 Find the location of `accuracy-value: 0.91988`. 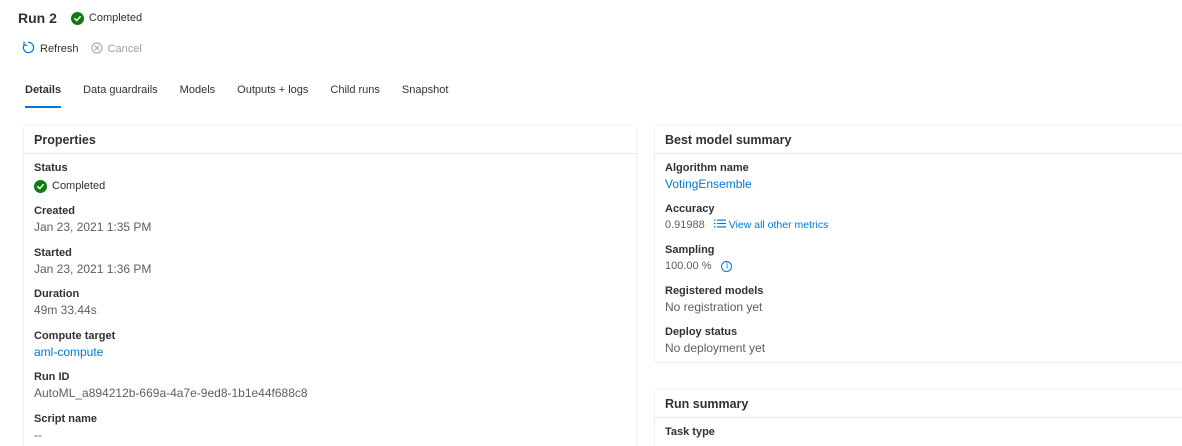

accuracy-value: 0.91988 is located at coordinates (685, 225).